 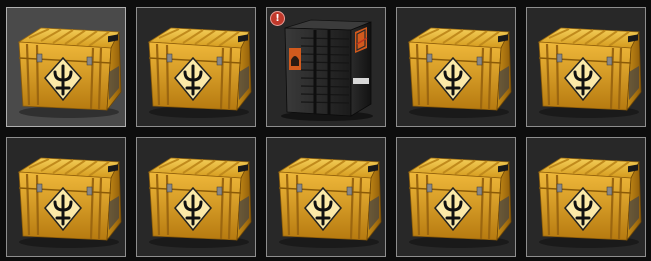 What do you see at coordinates (327, 70) in the screenshot?
I see `black-case-icon` at bounding box center [327, 70].